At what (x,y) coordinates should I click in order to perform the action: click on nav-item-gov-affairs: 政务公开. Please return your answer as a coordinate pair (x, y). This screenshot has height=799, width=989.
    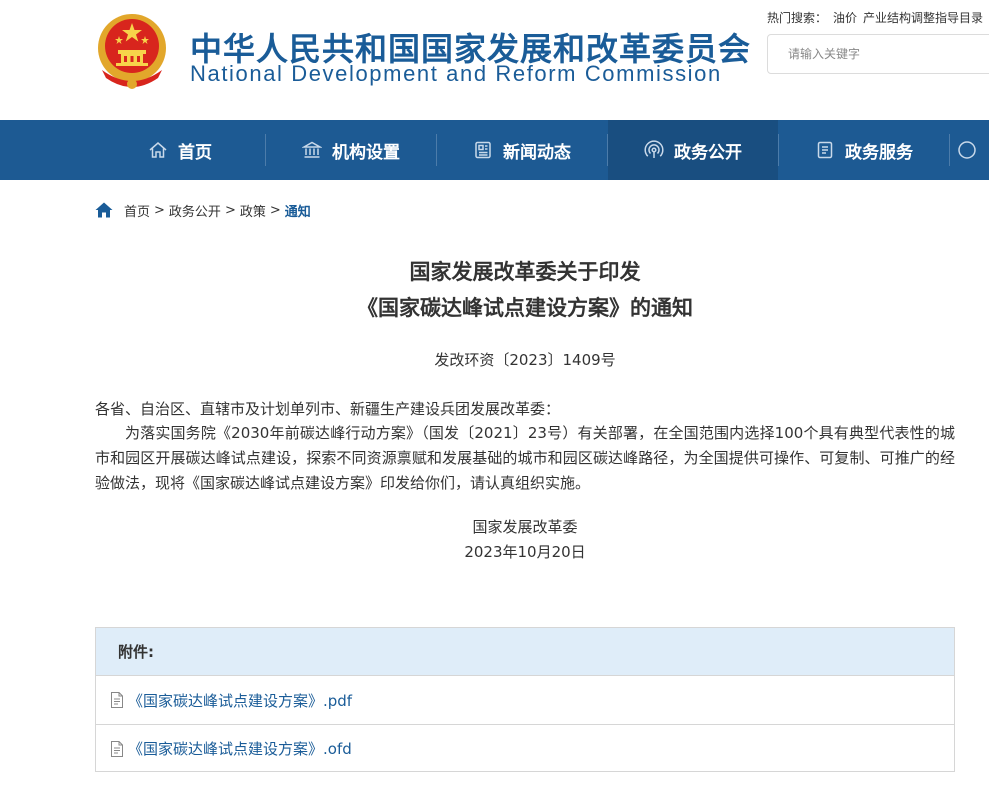
    Looking at the image, I should click on (693, 150).